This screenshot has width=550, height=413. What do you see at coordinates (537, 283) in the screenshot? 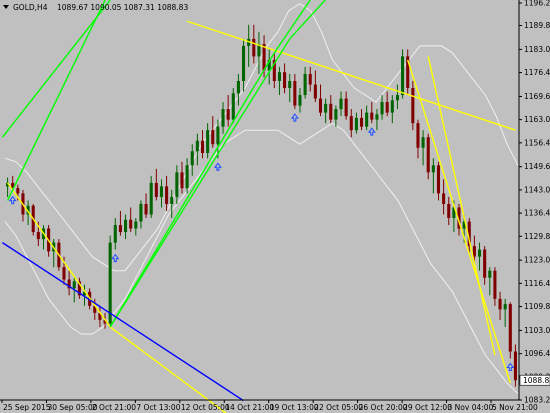
I see `price-tick-label: 1116.40` at bounding box center [537, 283].